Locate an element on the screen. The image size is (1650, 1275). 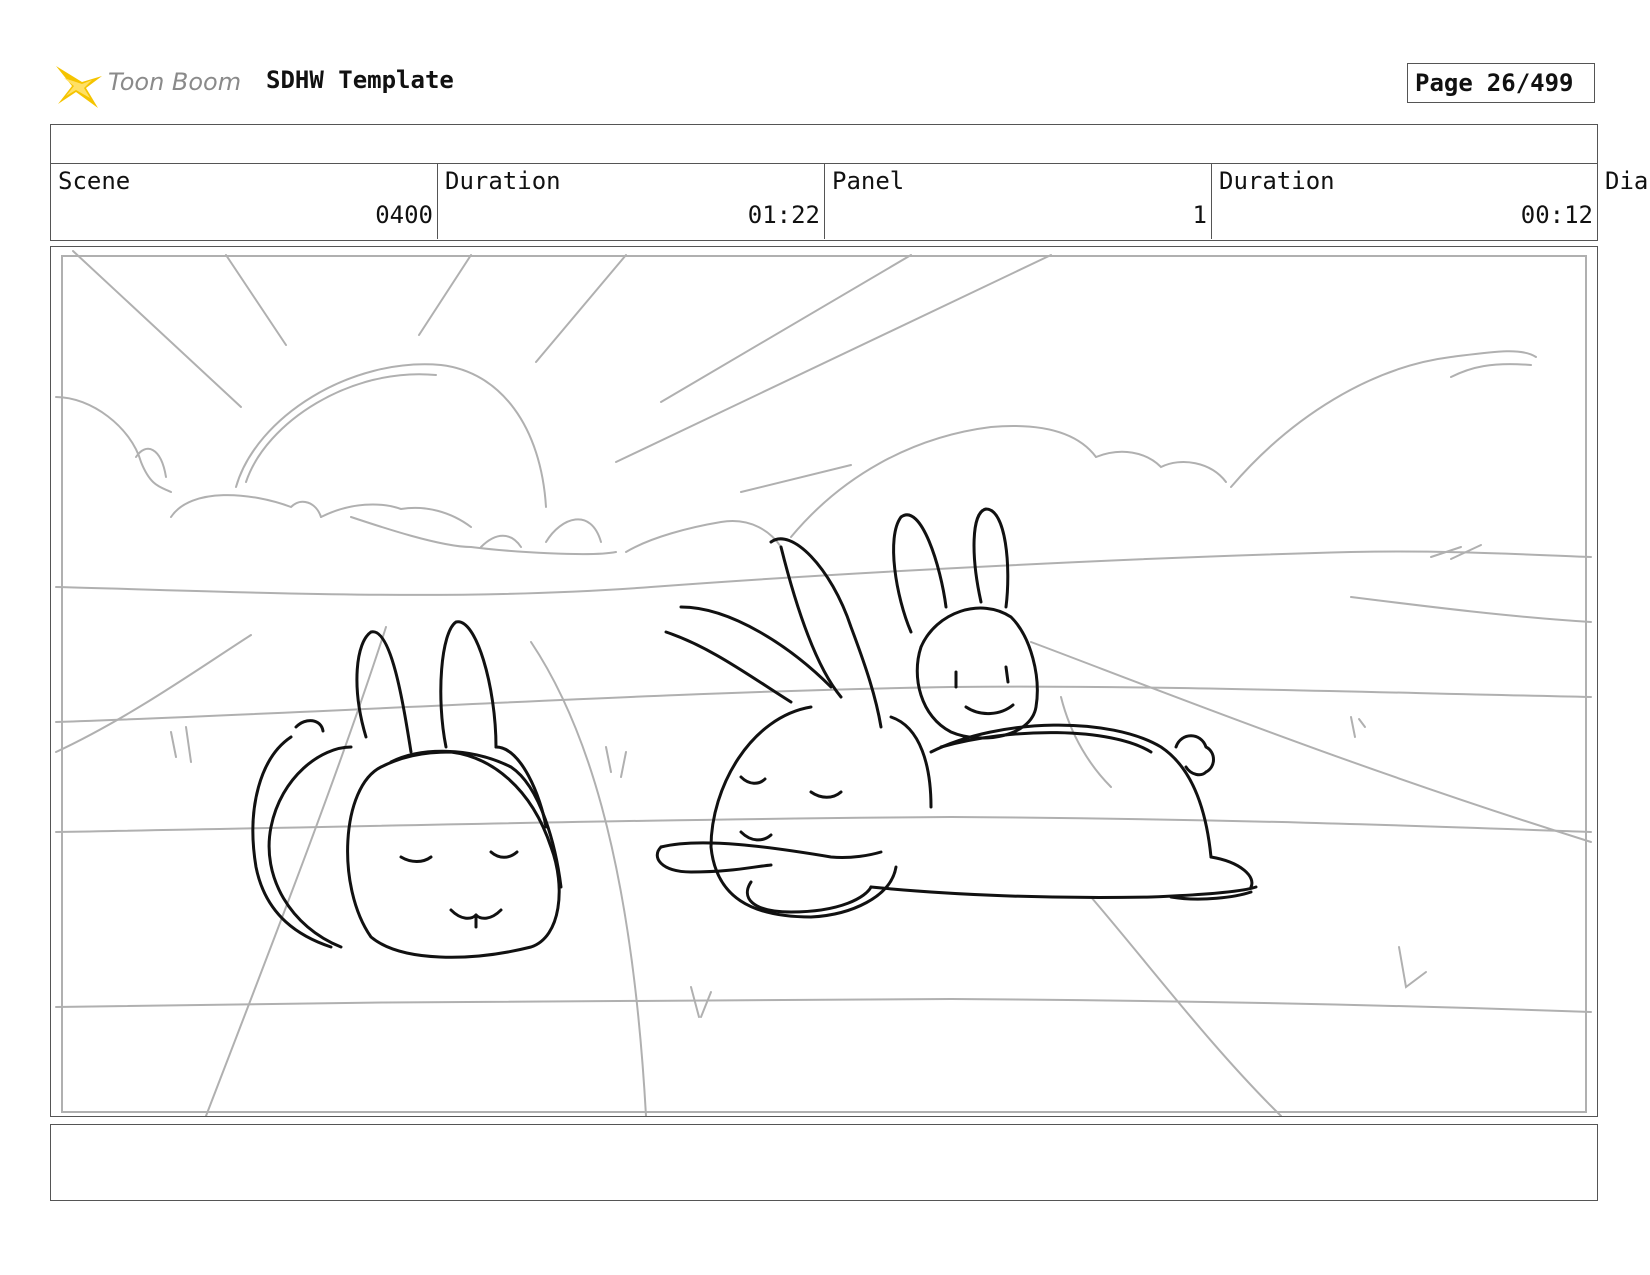
bunny-middle-sketch is located at coordinates (794, 728).